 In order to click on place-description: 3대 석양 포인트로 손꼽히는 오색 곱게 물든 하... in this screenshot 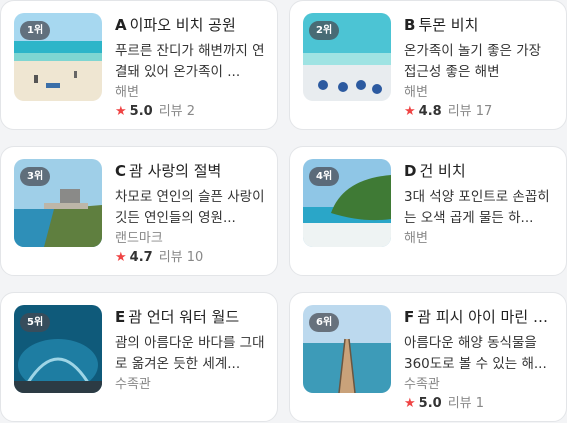, I will do `click(477, 207)`.